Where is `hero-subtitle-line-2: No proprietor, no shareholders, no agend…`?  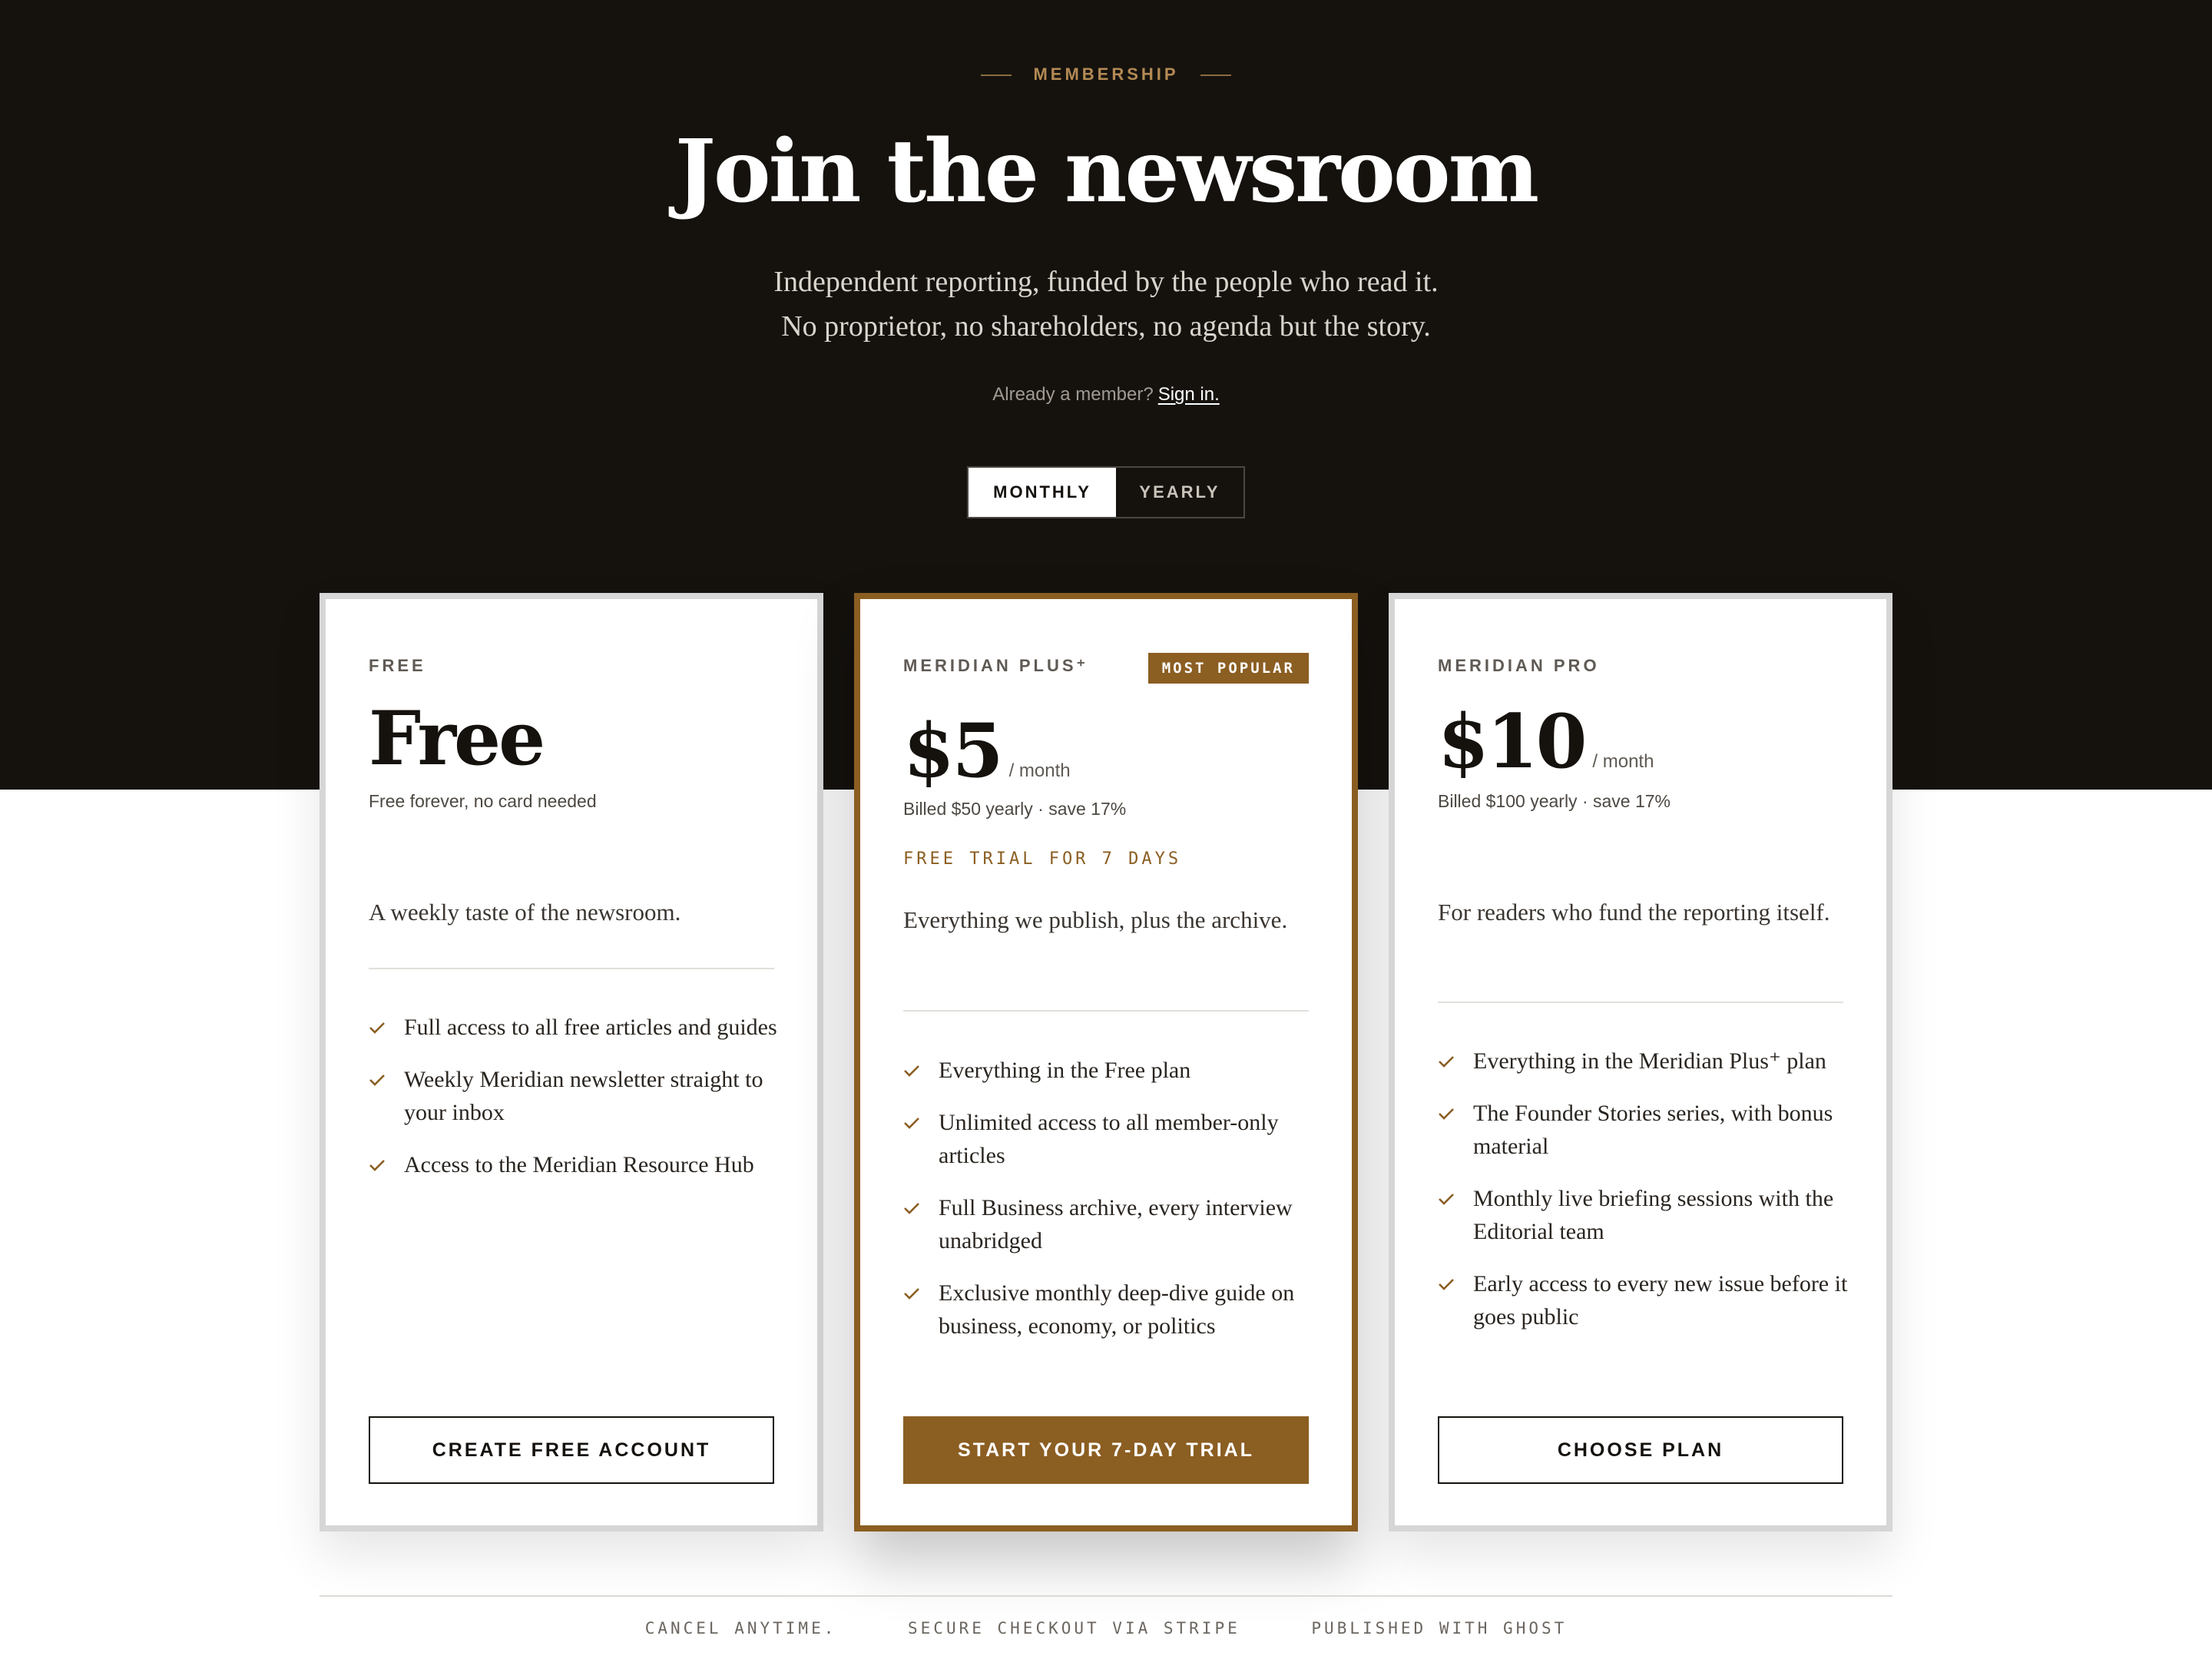
hero-subtitle-line-2: No proprietor, no shareholders, no agend… is located at coordinates (1106, 326).